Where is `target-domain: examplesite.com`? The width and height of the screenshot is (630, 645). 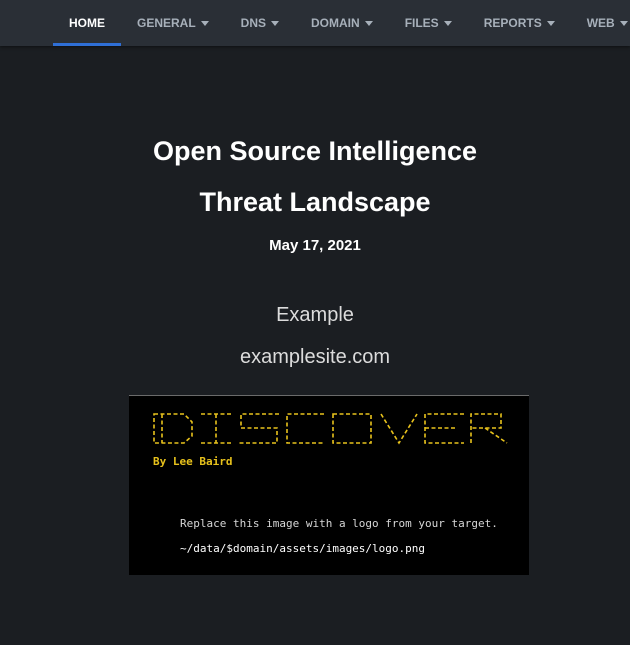 target-domain: examplesite.com is located at coordinates (315, 357).